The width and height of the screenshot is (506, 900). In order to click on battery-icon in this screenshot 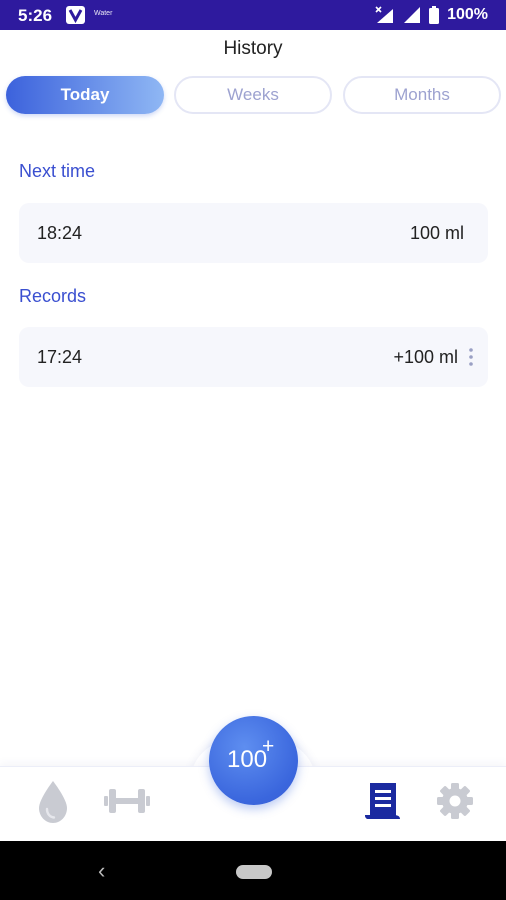, I will do `click(434, 15)`.